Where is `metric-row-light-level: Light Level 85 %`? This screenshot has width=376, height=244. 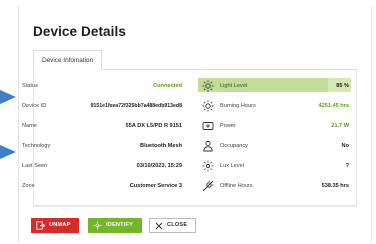
metric-row-light-level: Light Level 85 % is located at coordinates (274, 86).